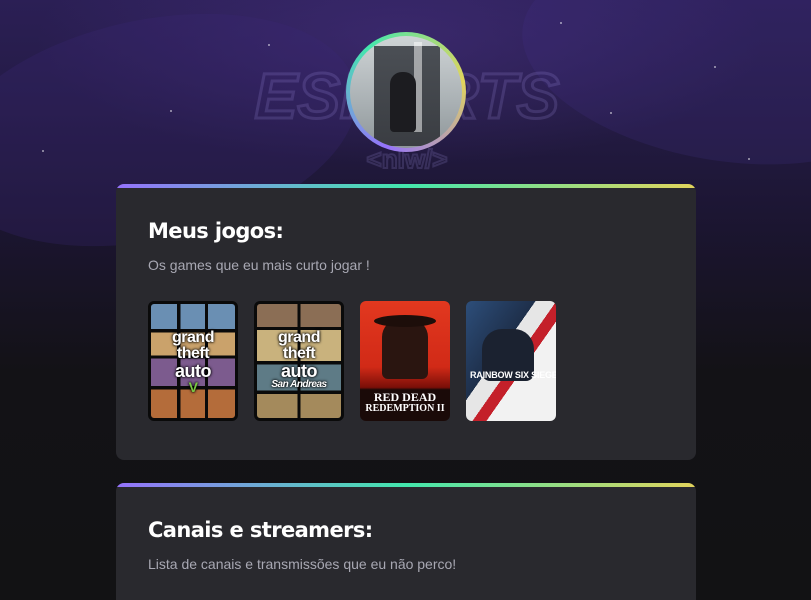 Image resolution: width=811 pixels, height=600 pixels. What do you see at coordinates (216, 231) in the screenshot?
I see `games-title: Meus jogos:` at bounding box center [216, 231].